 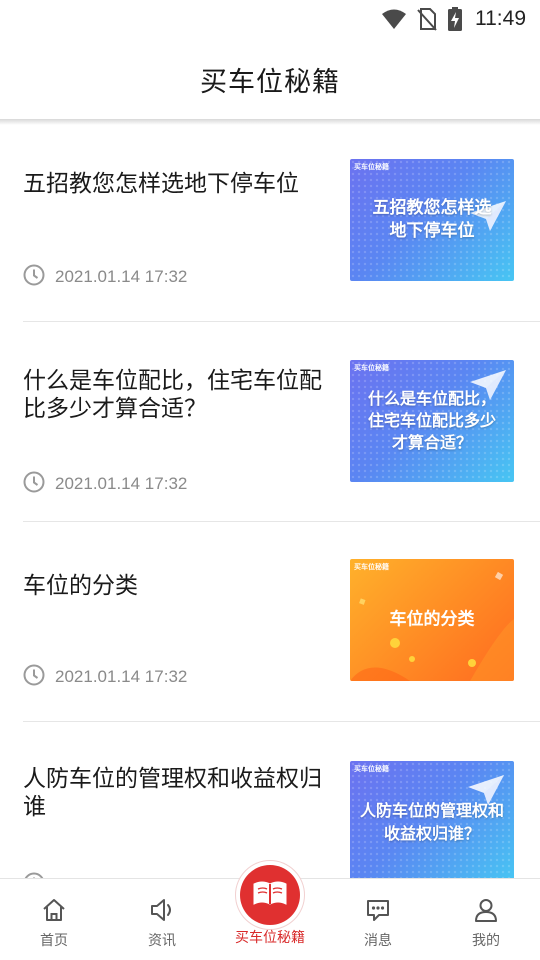 I want to click on status-bar: 11:49, so click(x=270, y=19).